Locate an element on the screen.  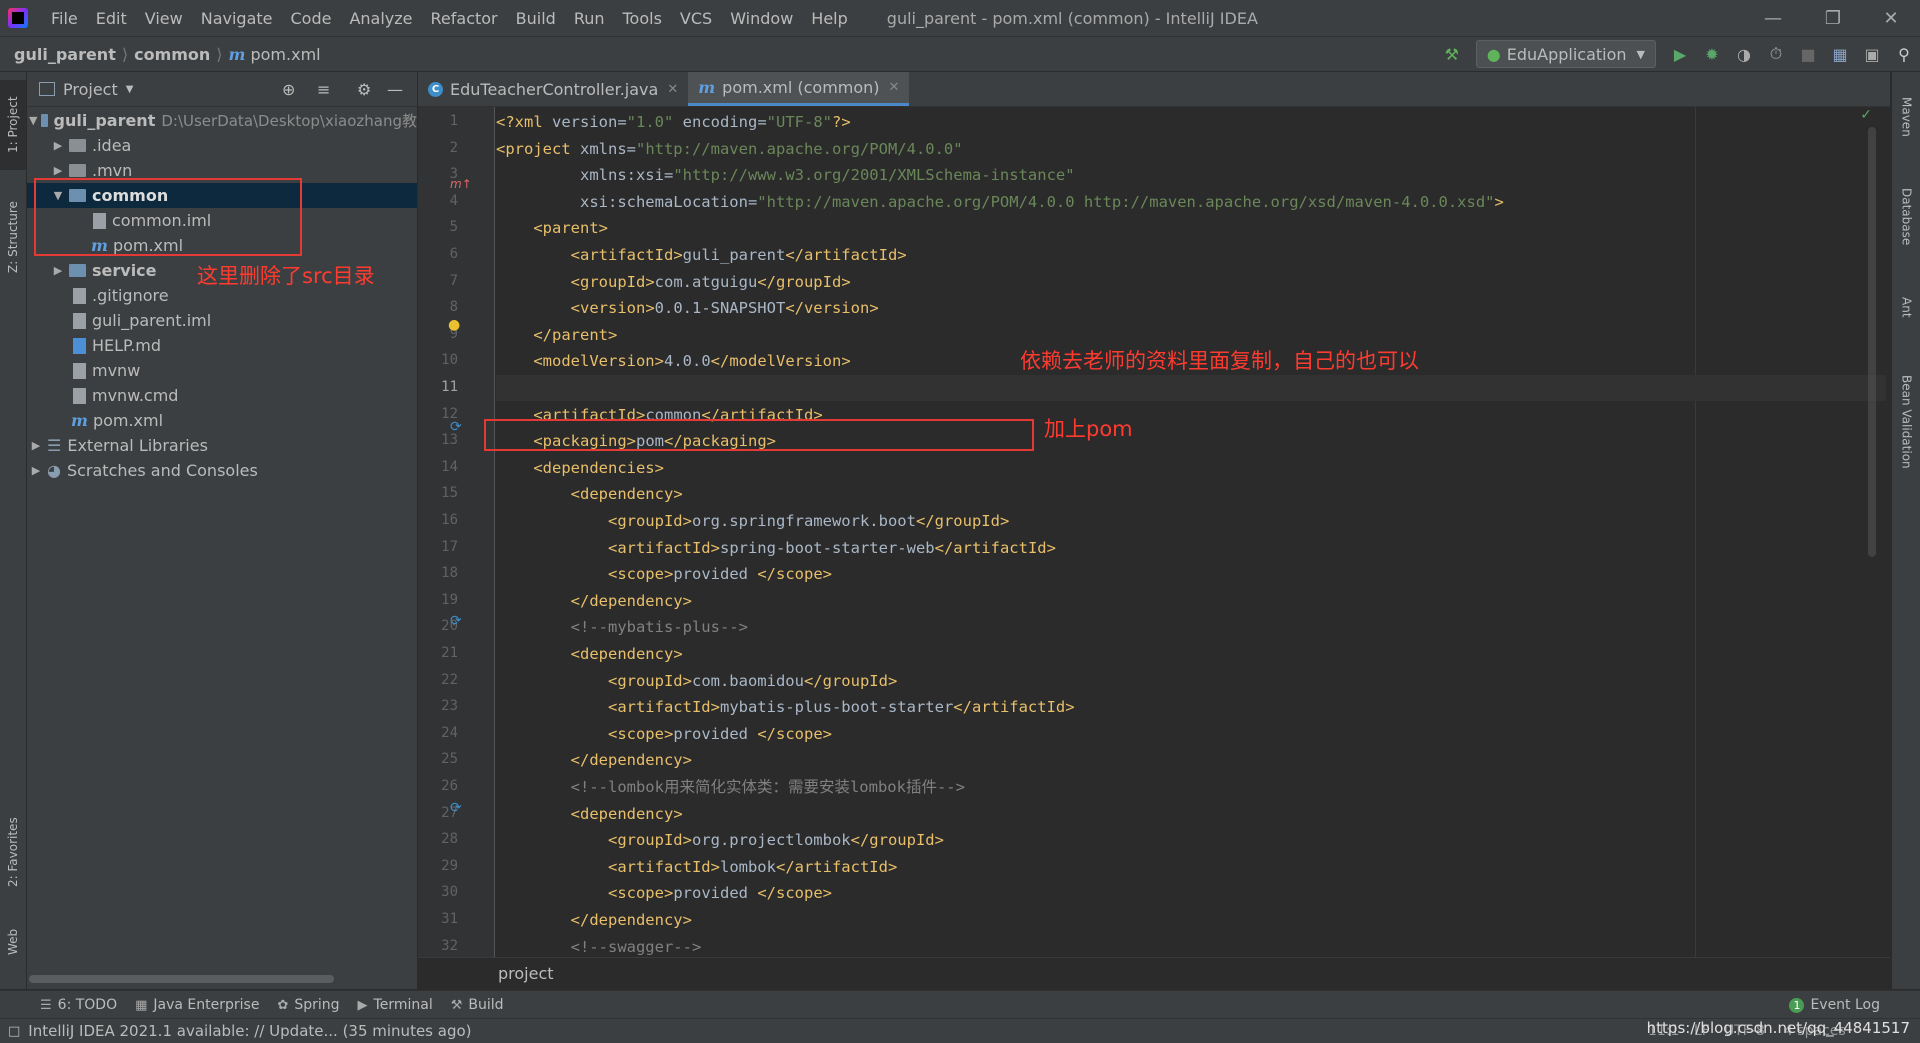
menu-tools: Tools is located at coordinates (642, 18).